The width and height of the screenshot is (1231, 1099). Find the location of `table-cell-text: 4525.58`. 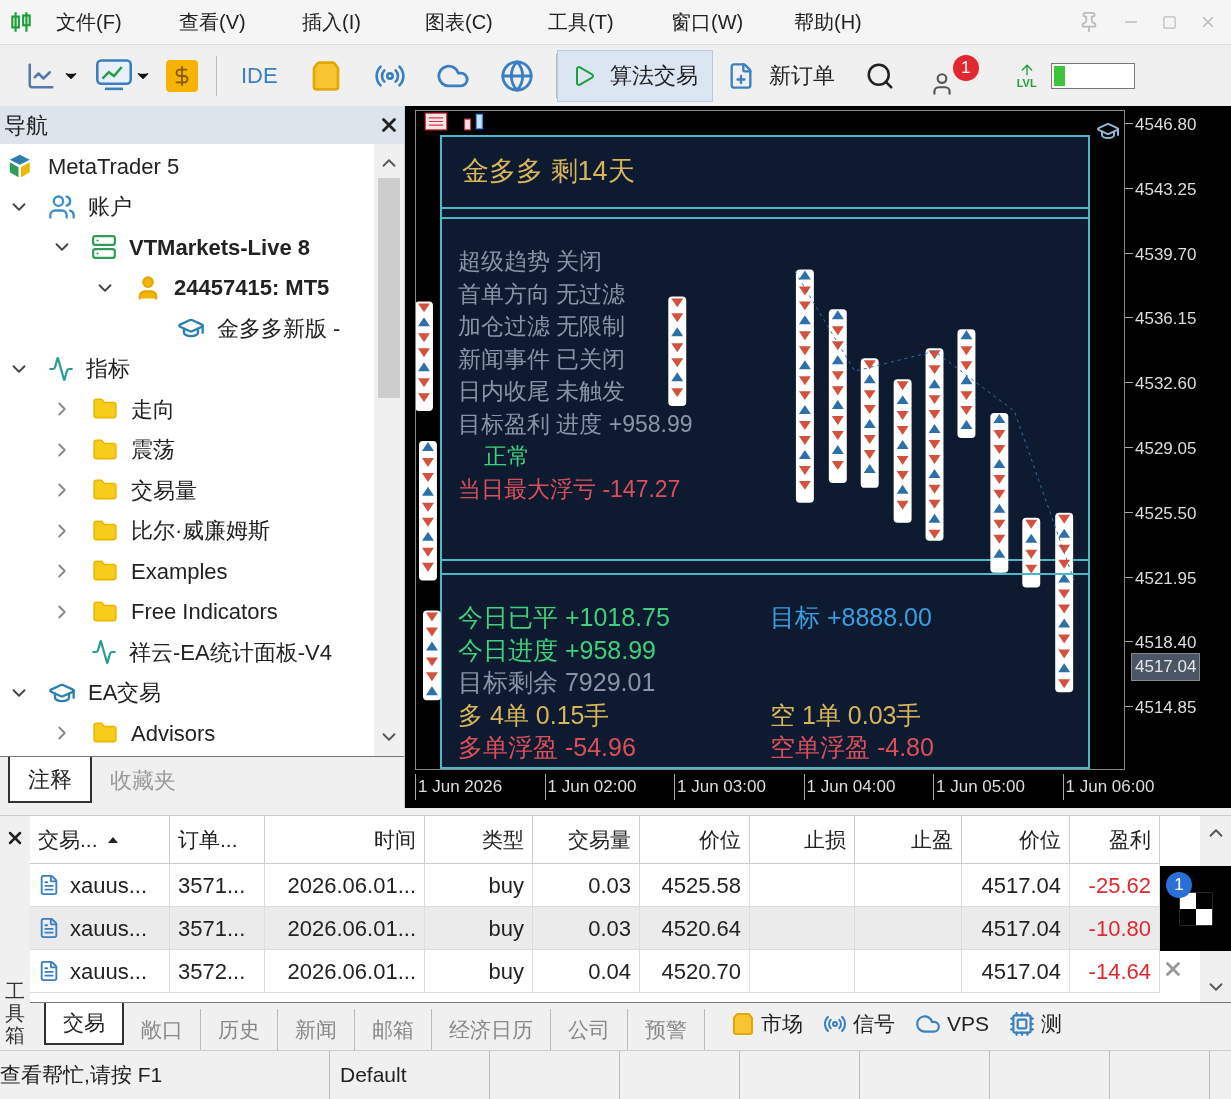

table-cell-text: 4525.58 is located at coordinates (701, 885).